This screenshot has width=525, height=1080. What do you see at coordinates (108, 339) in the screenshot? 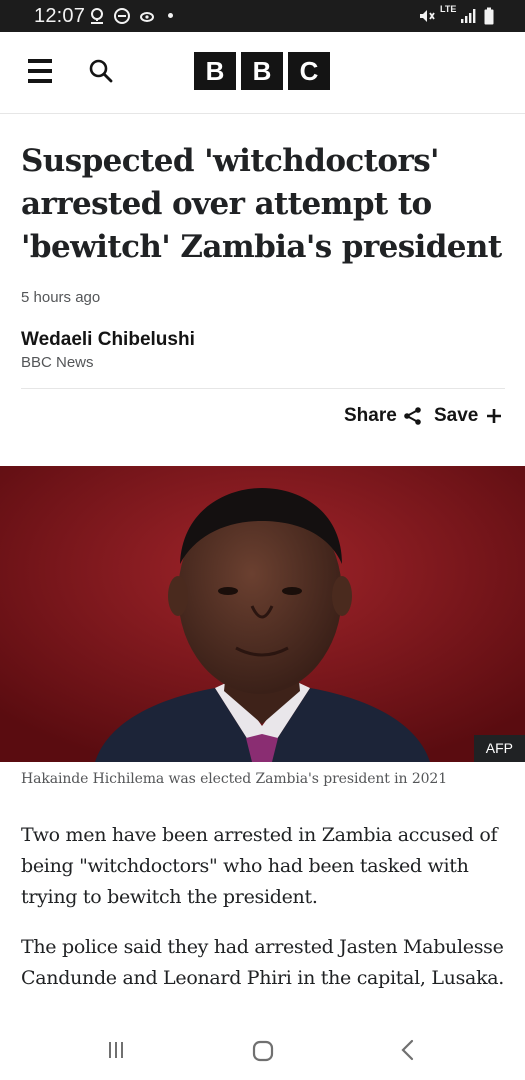
I see `author-name: Wedaeli Chibelushi` at bounding box center [108, 339].